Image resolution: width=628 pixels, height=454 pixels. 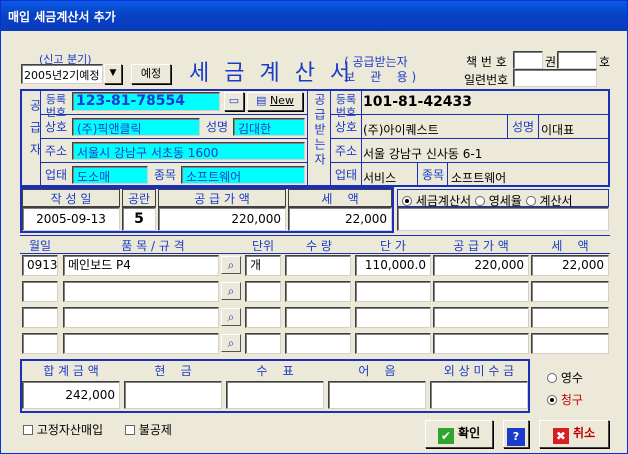 I want to click on total-header-0: 합 계 금 액, so click(x=71, y=371).